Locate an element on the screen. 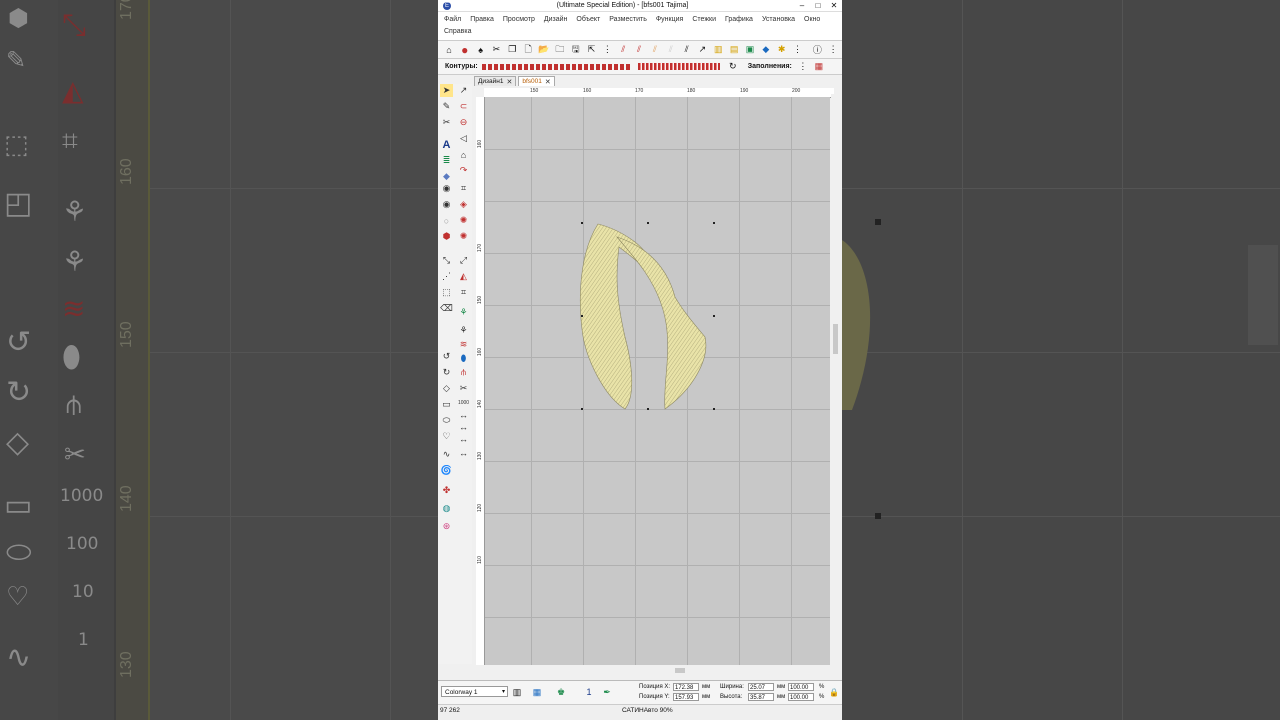  pos-y-field: 157.93 is located at coordinates (686, 697).